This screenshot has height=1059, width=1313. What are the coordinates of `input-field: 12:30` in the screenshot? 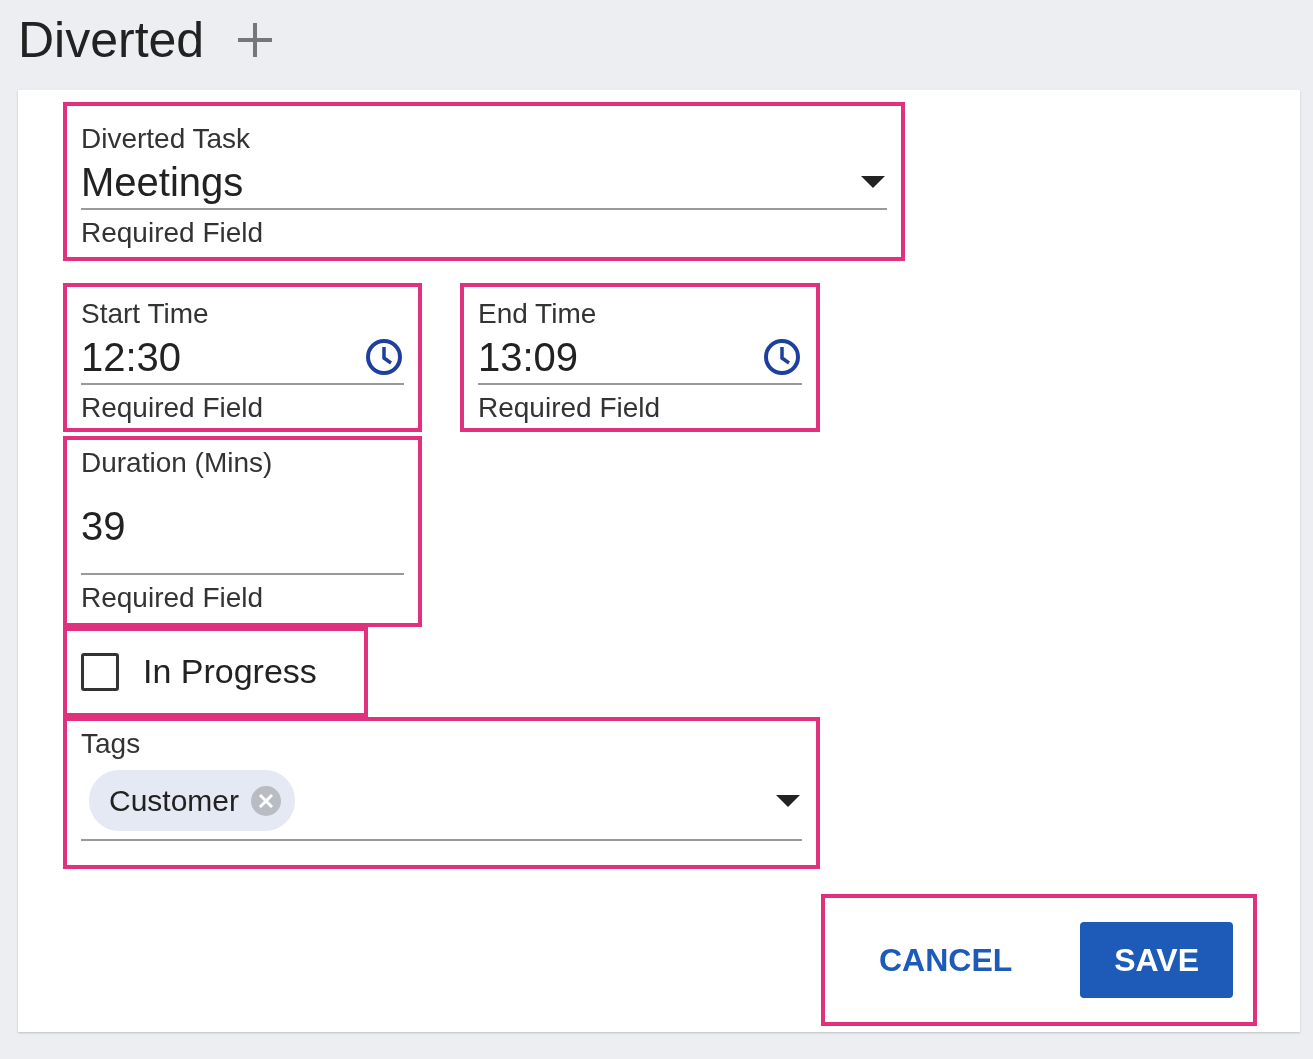 It's located at (242, 357).